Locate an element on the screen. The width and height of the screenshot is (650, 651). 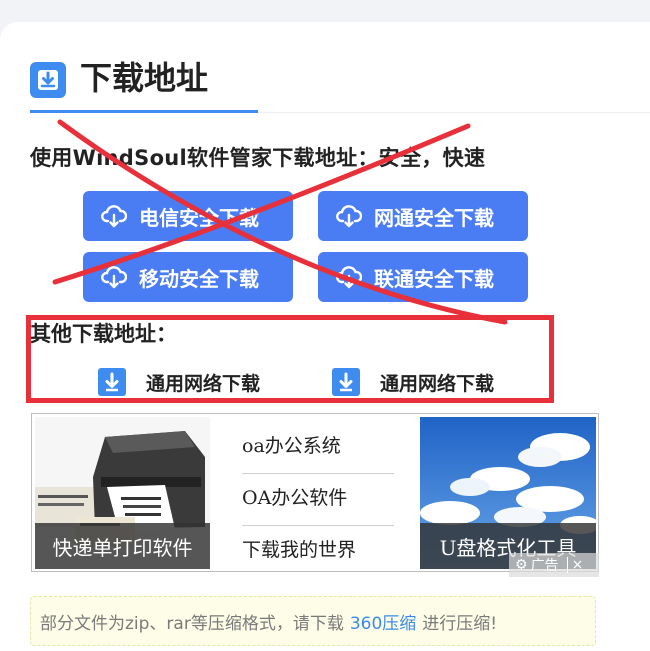
button-label: 联通安全下载 is located at coordinates (434, 278).